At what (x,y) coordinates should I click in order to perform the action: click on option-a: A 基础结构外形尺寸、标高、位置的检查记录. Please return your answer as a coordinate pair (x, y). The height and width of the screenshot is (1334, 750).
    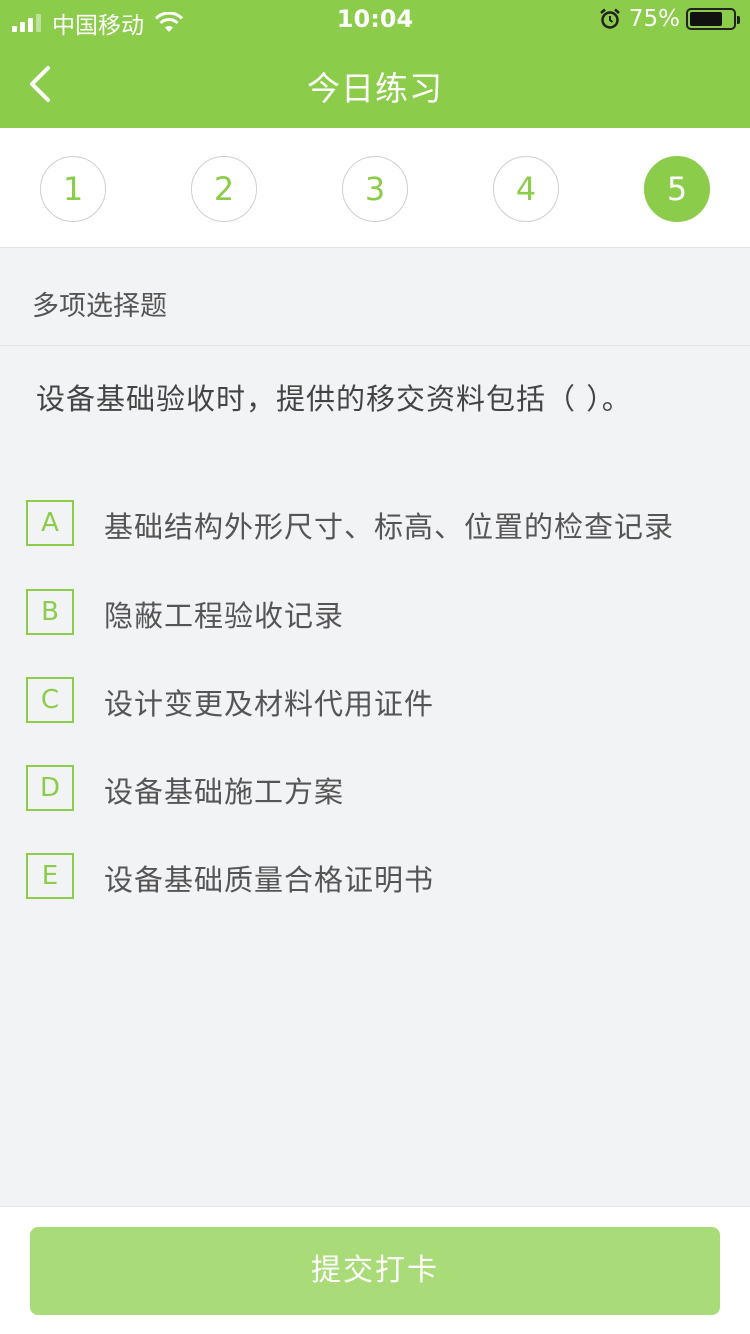
    Looking at the image, I should click on (376, 525).